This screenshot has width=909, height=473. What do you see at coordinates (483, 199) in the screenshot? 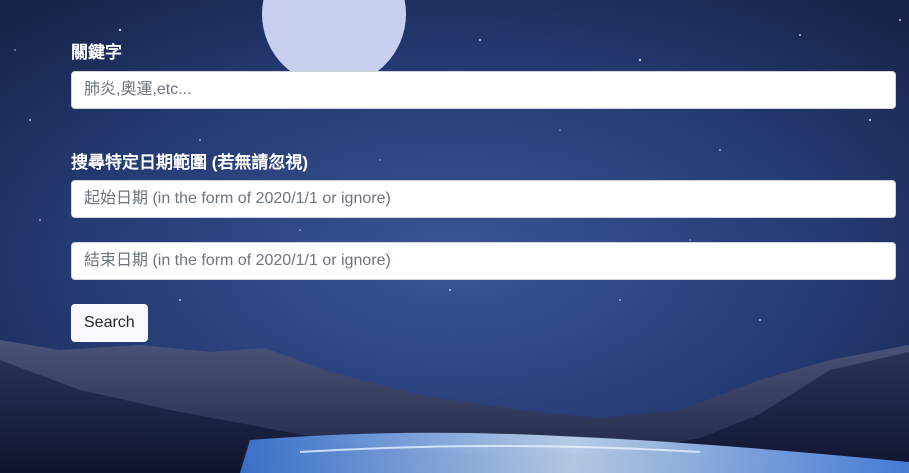
I see `start-date-input` at bounding box center [483, 199].